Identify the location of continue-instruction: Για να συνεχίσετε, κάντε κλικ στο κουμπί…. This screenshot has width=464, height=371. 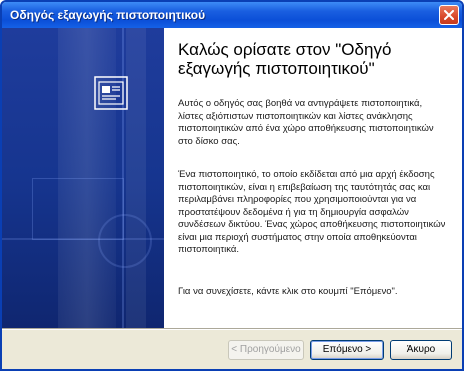
(288, 291).